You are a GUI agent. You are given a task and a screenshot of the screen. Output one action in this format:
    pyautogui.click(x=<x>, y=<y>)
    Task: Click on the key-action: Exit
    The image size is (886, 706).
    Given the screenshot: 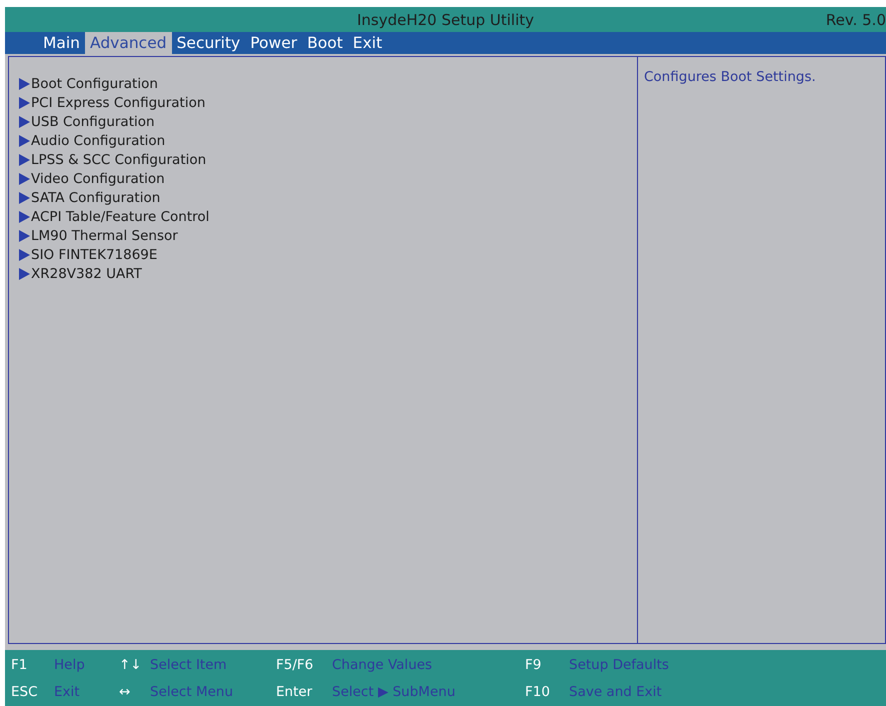 What is the action you would take?
    pyautogui.click(x=67, y=692)
    